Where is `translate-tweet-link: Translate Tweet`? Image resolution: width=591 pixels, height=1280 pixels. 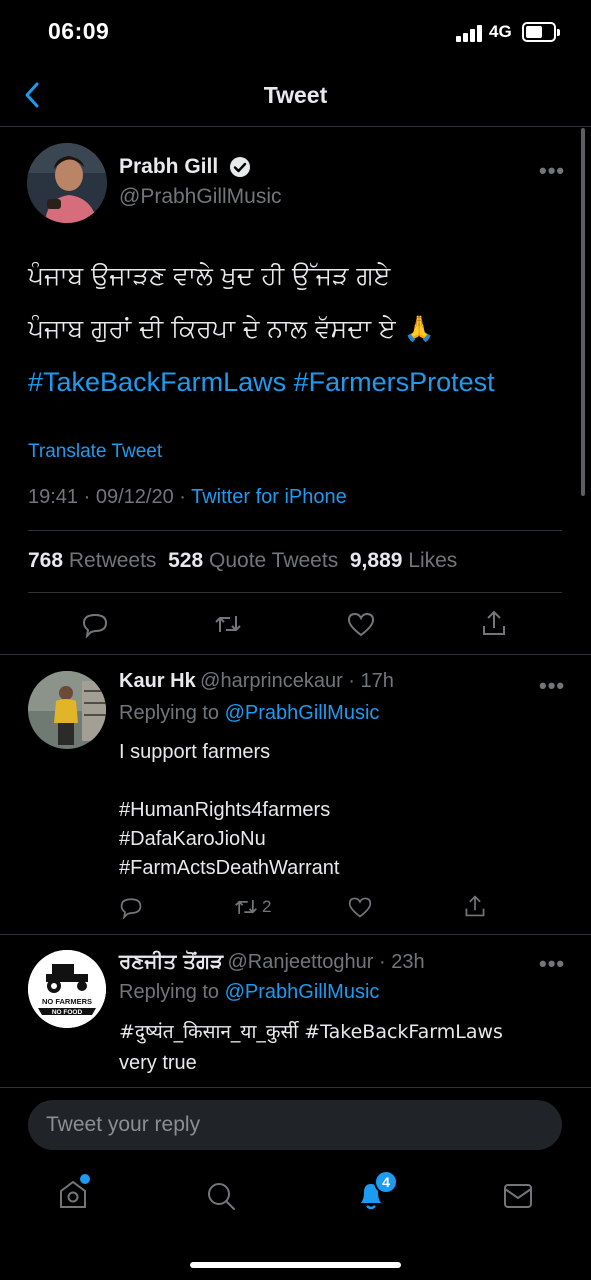
translate-tweet-link: Translate Tweet is located at coordinates (95, 452).